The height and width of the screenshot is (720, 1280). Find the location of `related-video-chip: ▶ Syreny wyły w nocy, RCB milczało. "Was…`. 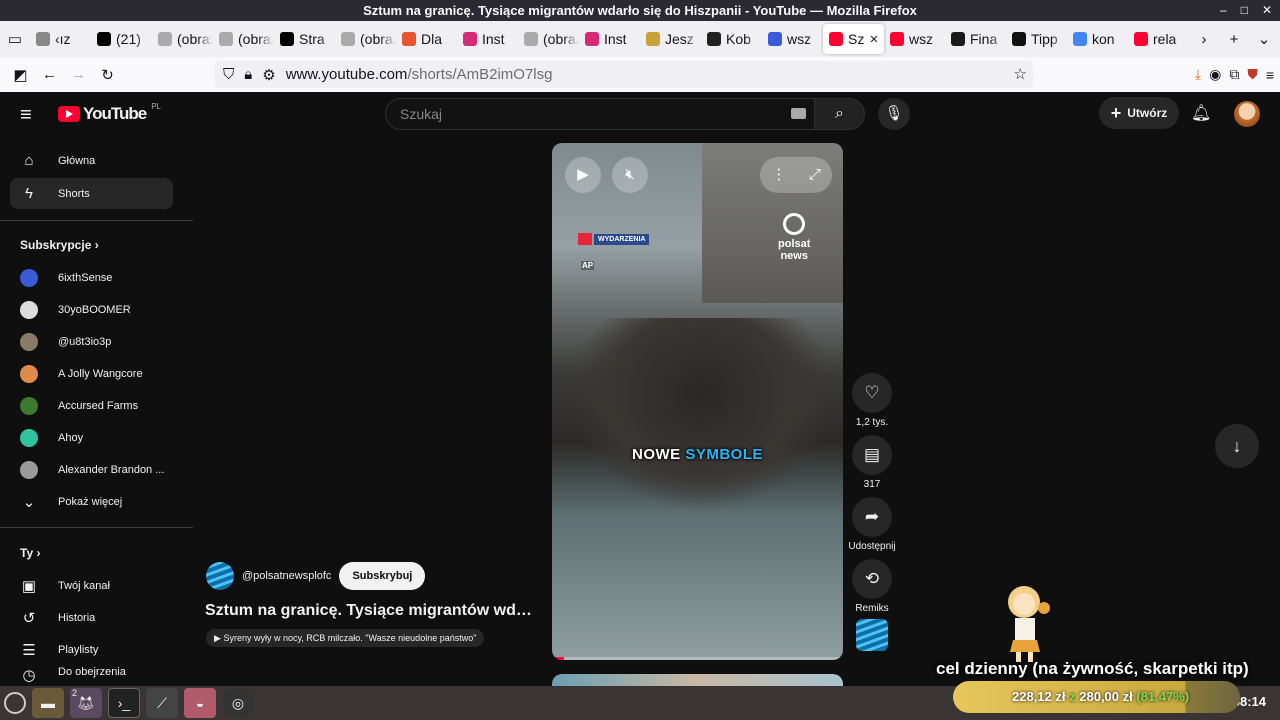

related-video-chip: ▶ Syreny wyły w nocy, RCB milczało. "Was… is located at coordinates (345, 638).